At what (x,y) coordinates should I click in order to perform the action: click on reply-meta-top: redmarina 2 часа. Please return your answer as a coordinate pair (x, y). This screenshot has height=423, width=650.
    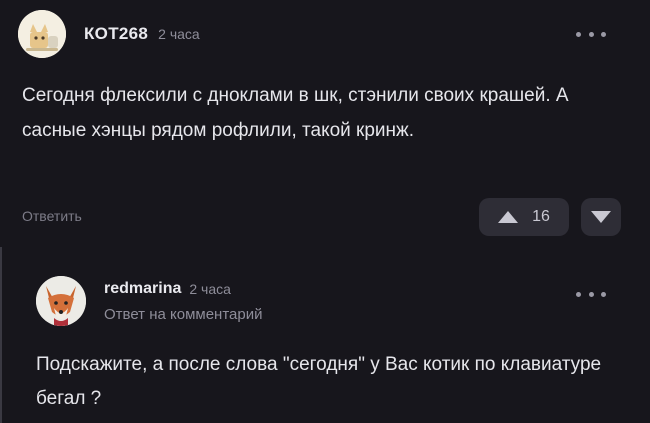
    Looking at the image, I should click on (183, 289).